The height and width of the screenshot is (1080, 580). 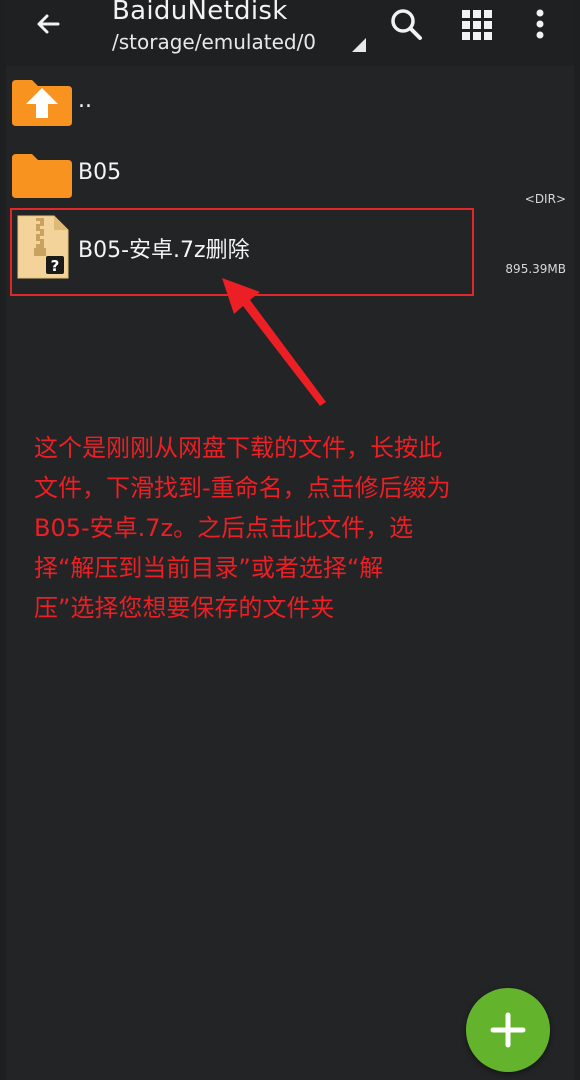 I want to click on annotation-arrow-icon, so click(x=274, y=342).